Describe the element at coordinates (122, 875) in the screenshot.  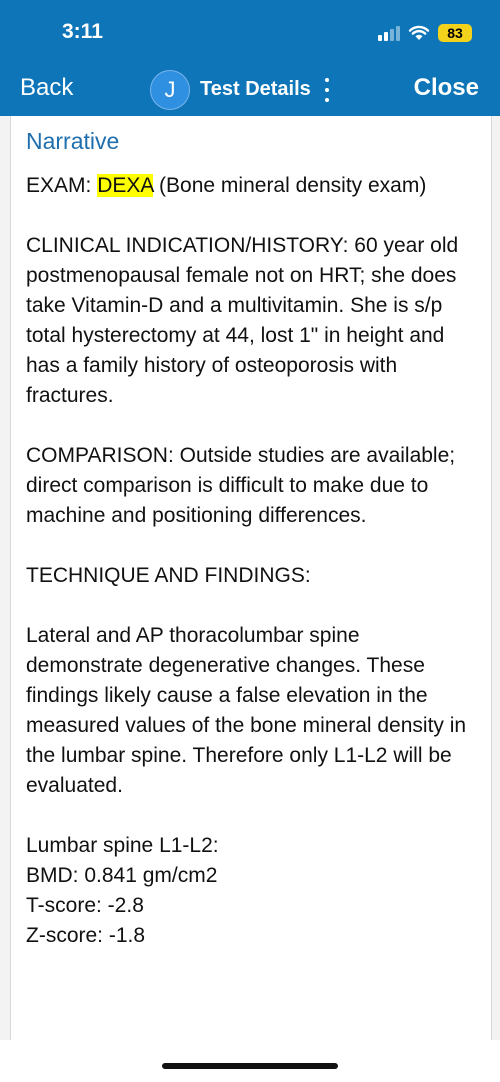
I see `bmd-value: BMD: 0.841 gm/cm2` at that location.